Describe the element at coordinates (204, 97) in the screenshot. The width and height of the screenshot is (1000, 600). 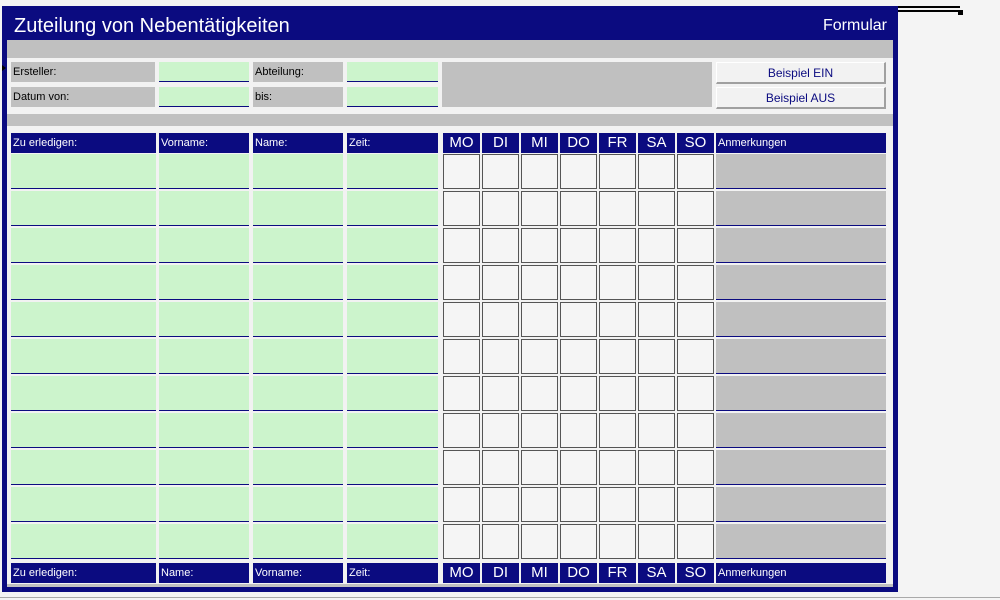
I see `datum-von-field` at that location.